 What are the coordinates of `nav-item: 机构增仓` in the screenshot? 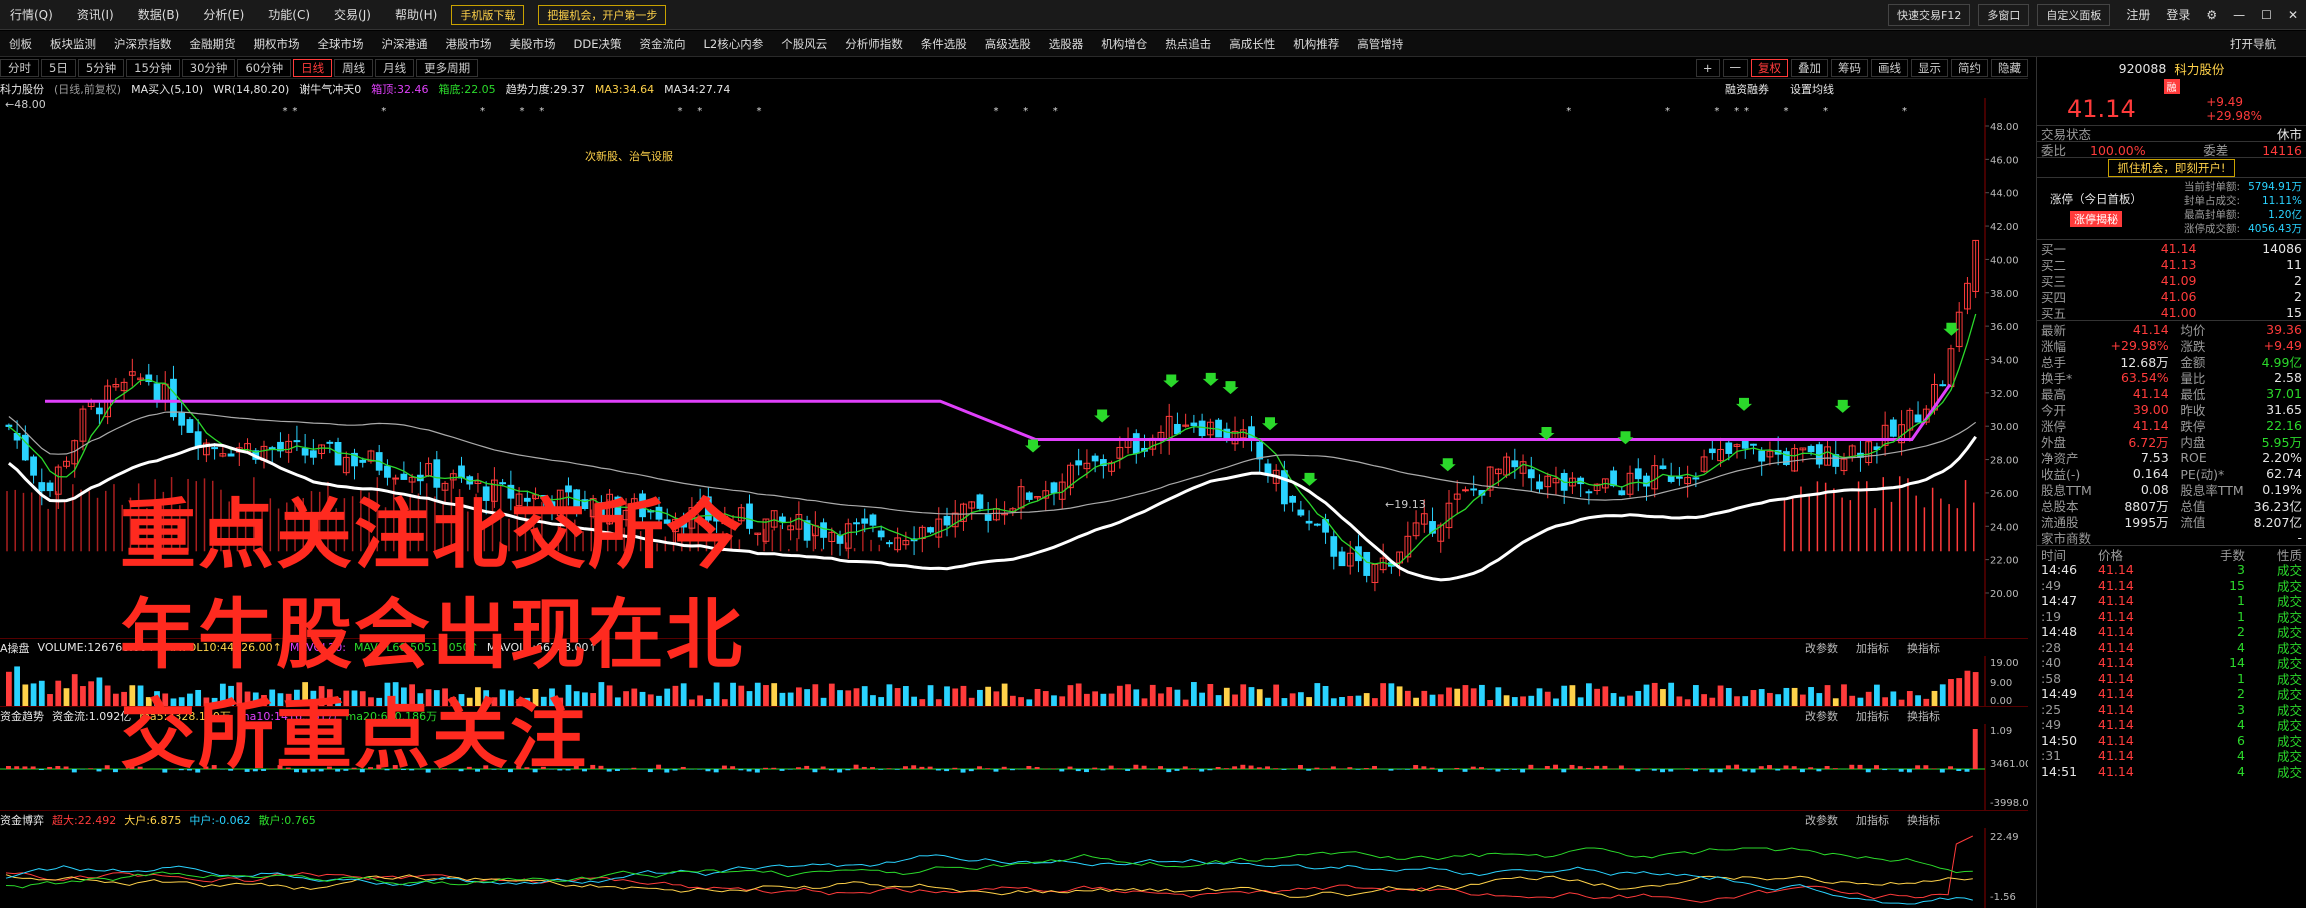 It's located at (1124, 44).